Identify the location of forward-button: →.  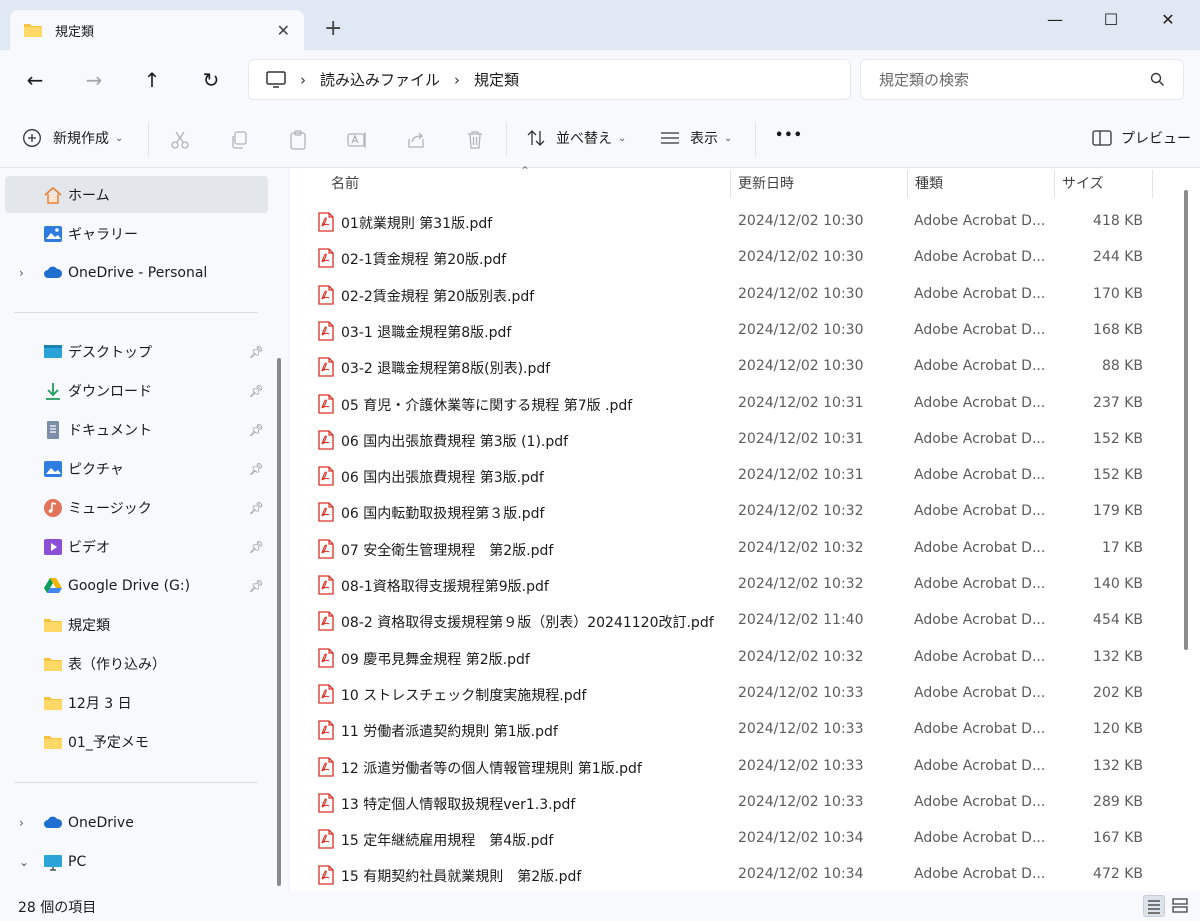
(94, 81).